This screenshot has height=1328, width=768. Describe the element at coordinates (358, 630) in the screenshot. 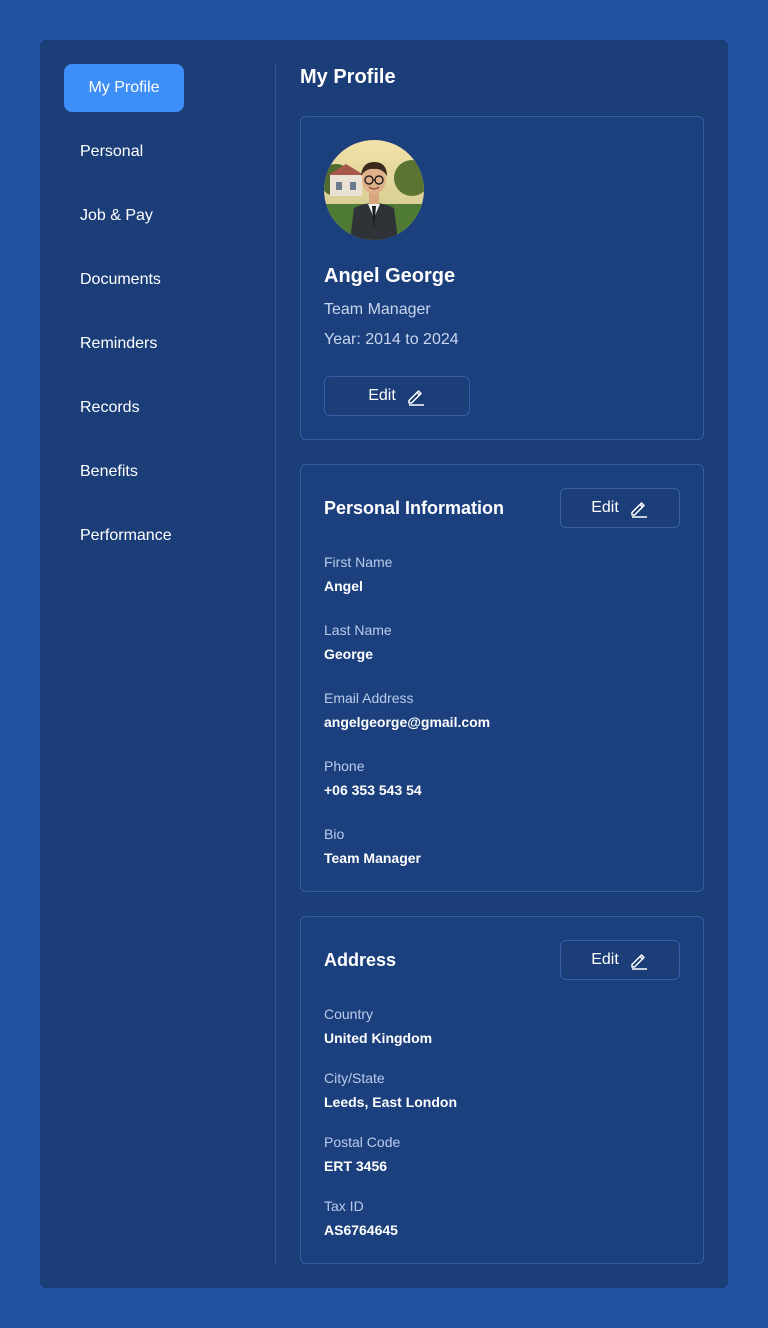

I see `last-name-label: Last Name` at that location.